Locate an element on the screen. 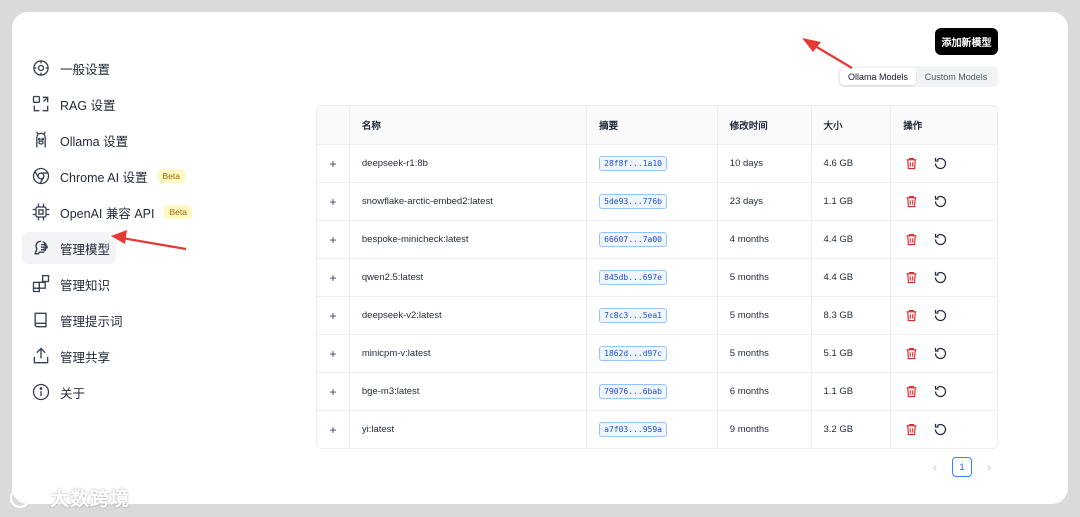 Image resolution: width=1080 pixels, height=517 pixels. modified-time: 4 months is located at coordinates (763, 239).